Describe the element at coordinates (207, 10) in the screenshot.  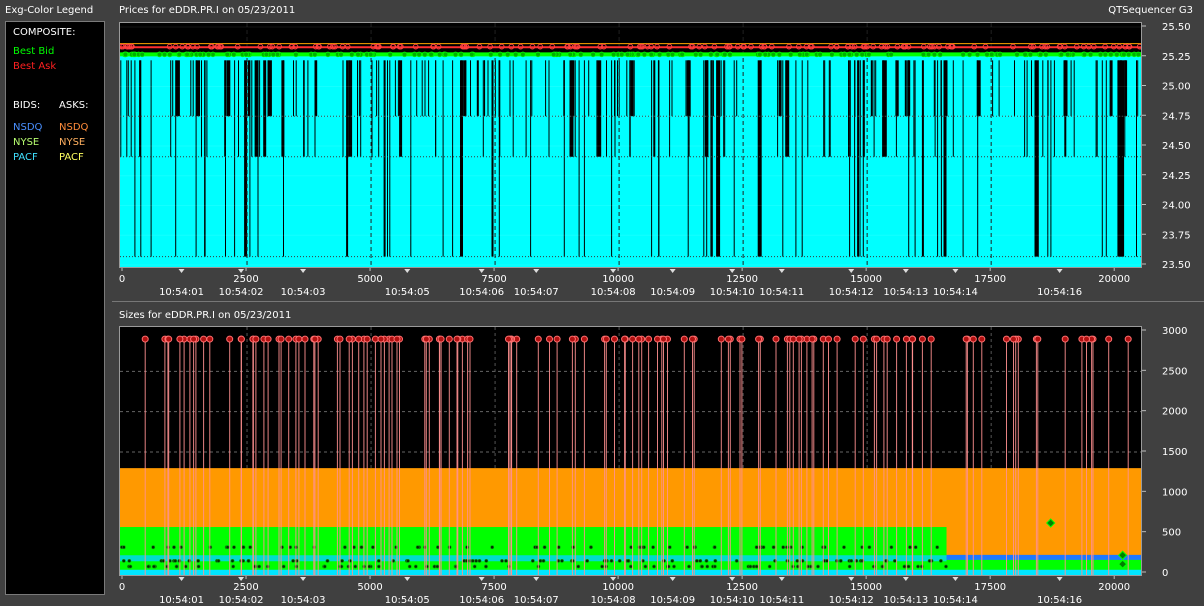
I see `prices-chart-title: Prices for eDDR.PR.I on 05/23/2011` at that location.